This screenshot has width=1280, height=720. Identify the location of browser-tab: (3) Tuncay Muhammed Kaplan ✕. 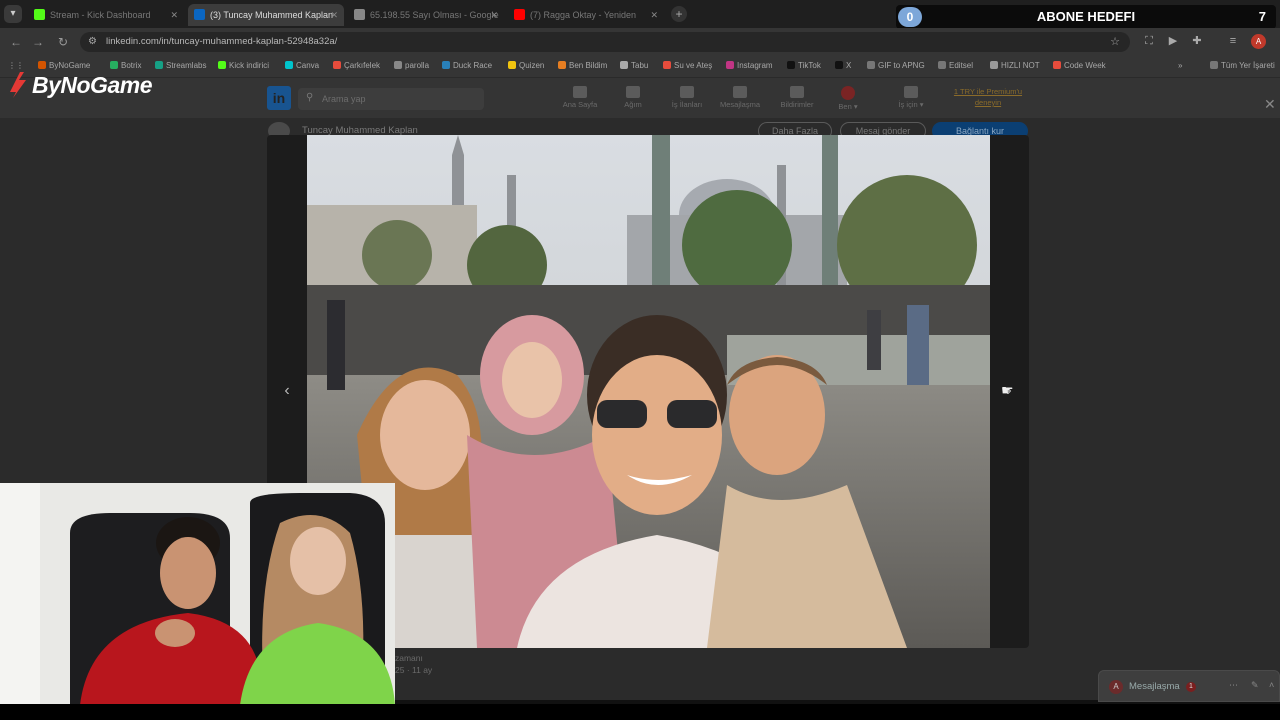
(266, 15).